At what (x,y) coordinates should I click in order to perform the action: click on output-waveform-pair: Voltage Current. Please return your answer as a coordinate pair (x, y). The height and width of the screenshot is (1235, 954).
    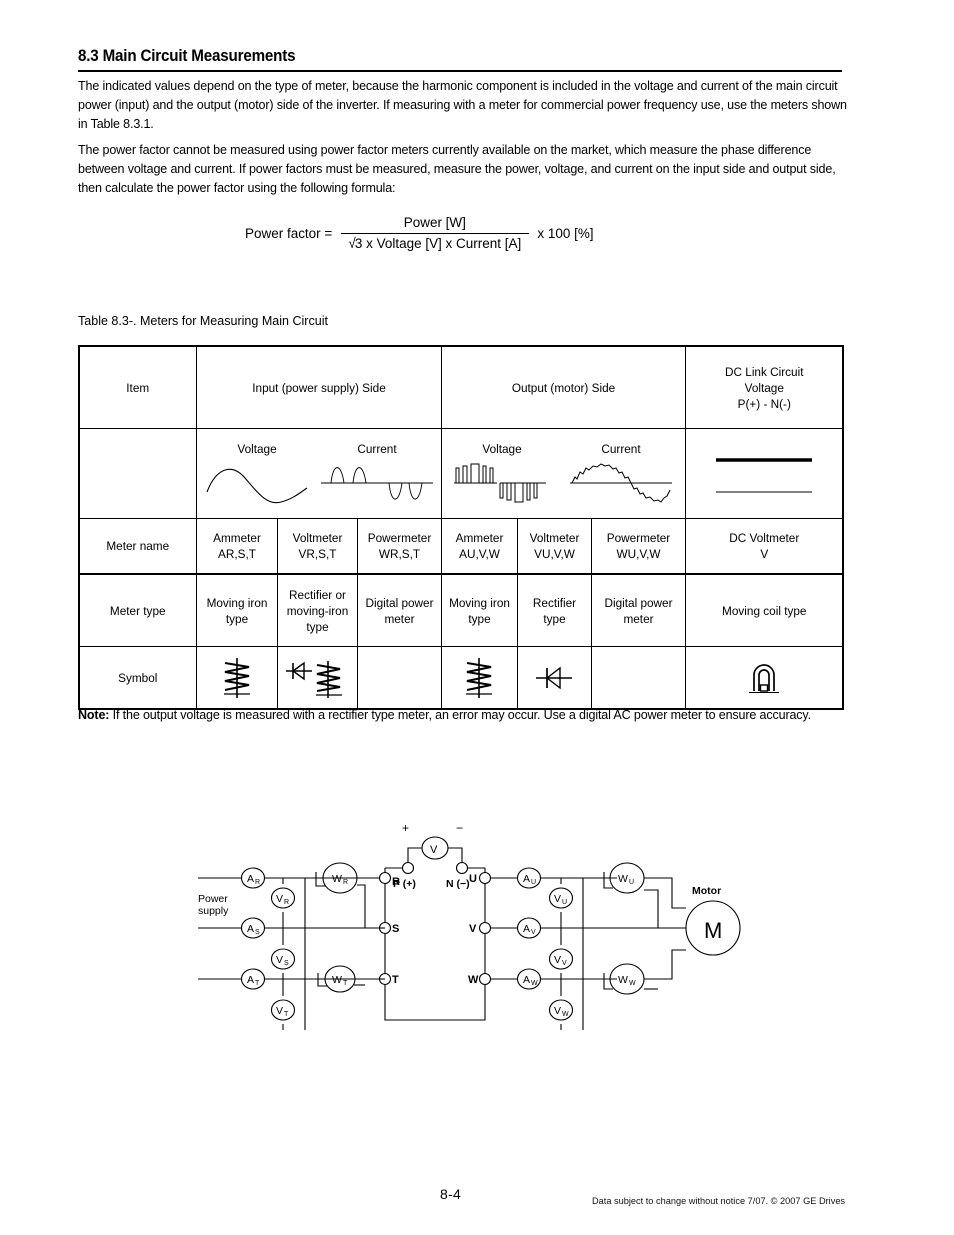
    Looking at the image, I should click on (563, 473).